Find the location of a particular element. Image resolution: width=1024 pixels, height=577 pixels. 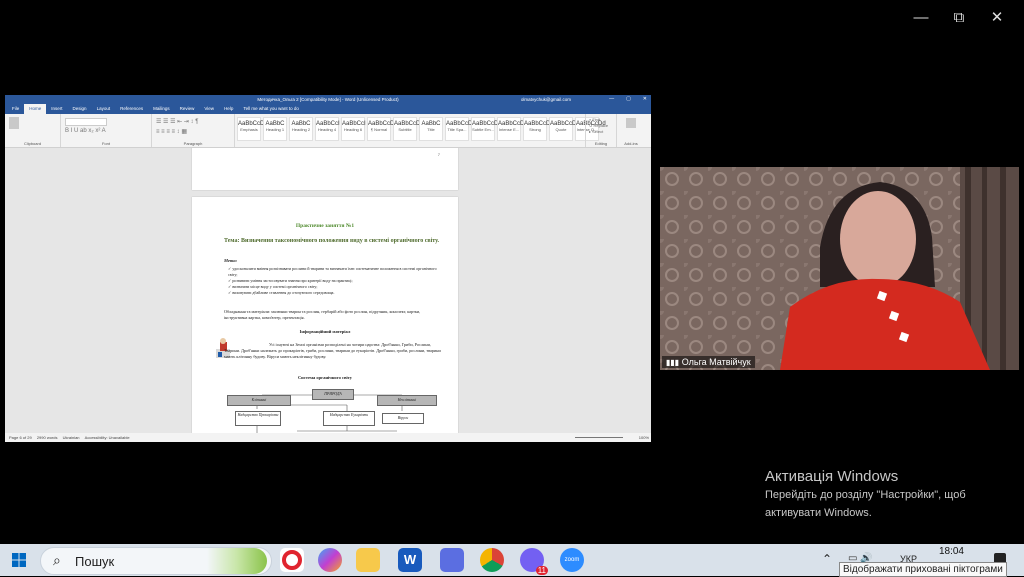

chrome-icon is located at coordinates (492, 560).